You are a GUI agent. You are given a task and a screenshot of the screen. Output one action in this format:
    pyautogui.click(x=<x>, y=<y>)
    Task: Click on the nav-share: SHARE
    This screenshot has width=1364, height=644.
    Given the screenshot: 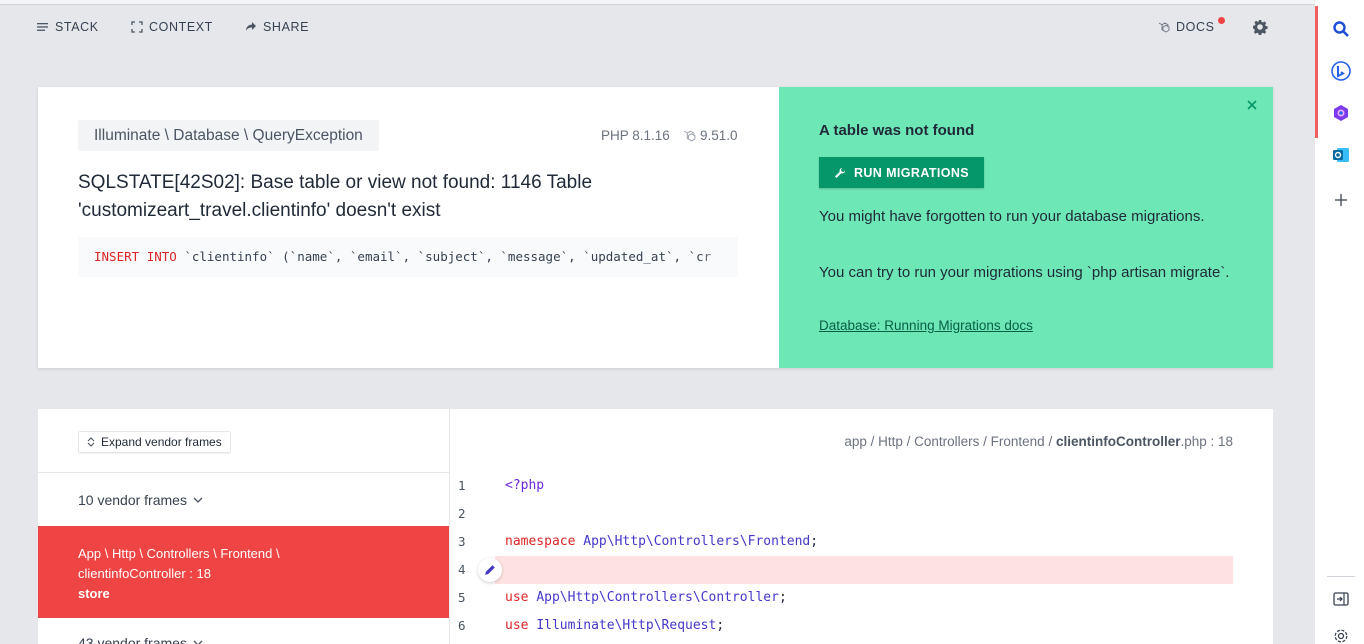 What is the action you would take?
    pyautogui.click(x=277, y=27)
    